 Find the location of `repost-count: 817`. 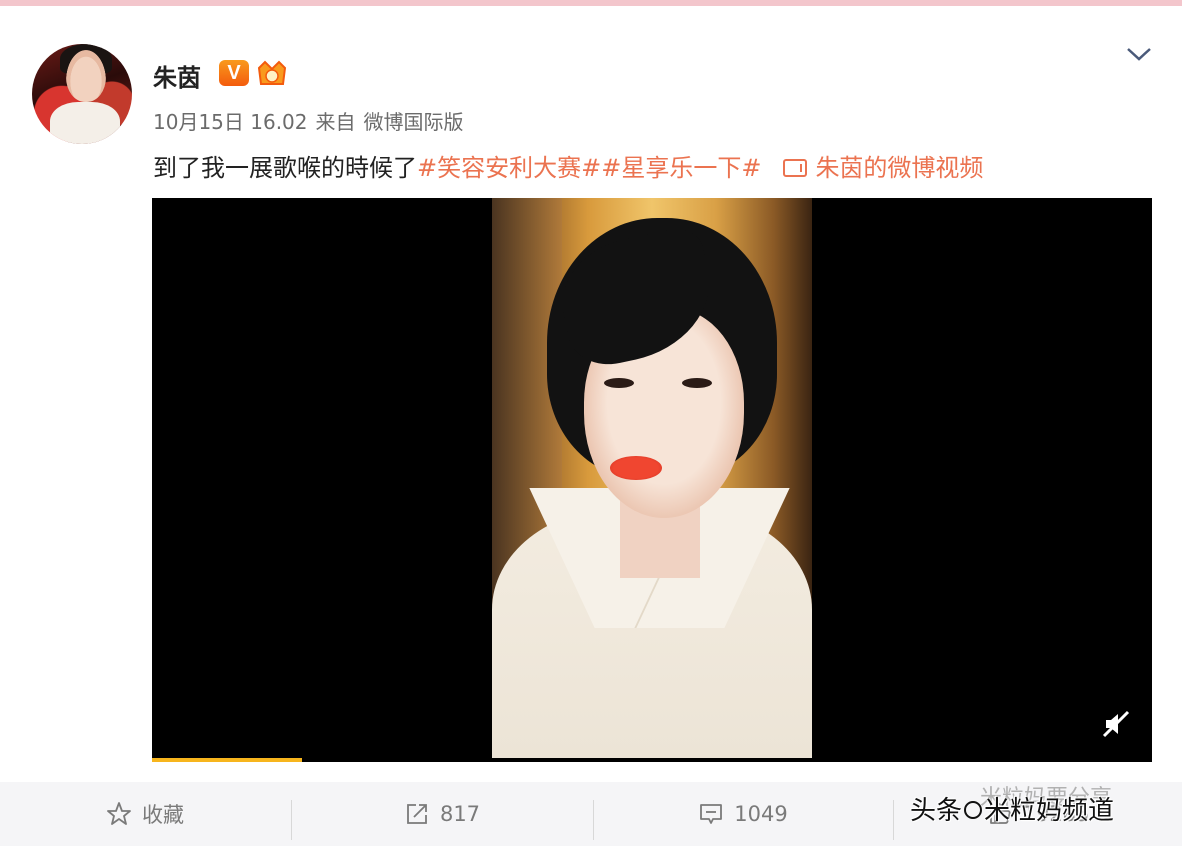

repost-count: 817 is located at coordinates (460, 814).